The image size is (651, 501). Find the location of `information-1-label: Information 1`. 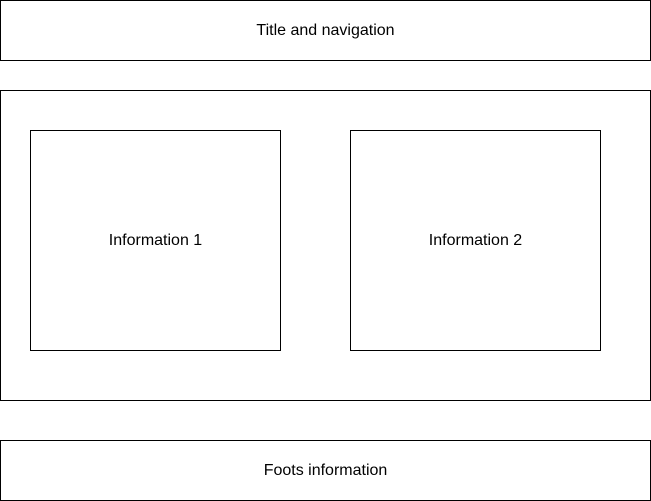

information-1-label: Information 1 is located at coordinates (155, 240).